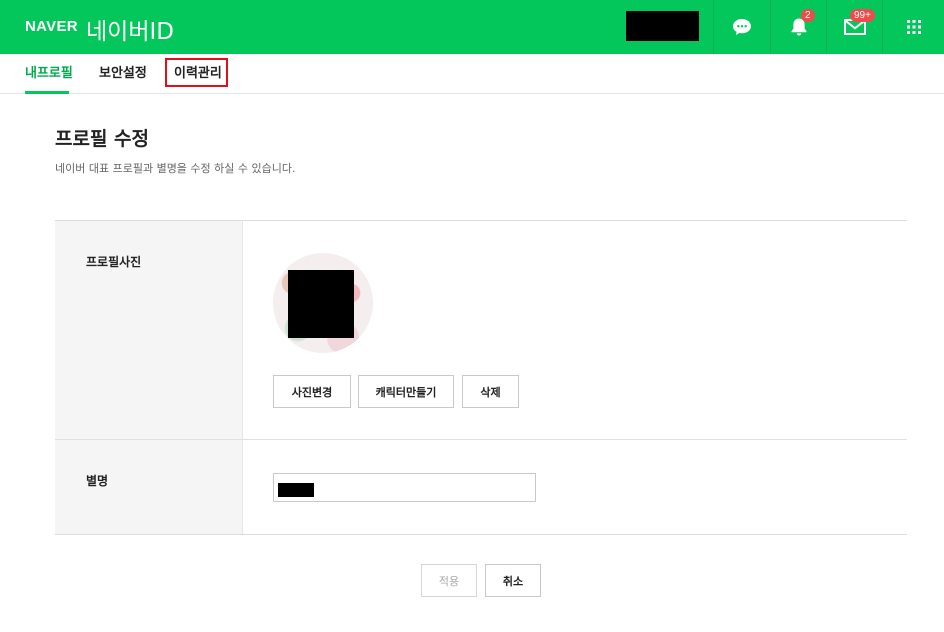 The width and height of the screenshot is (944, 632). Describe the element at coordinates (175, 168) in the screenshot. I see `page-description: 네이버 대표 프로필과 별명을 수정 하실 수 있습니다.` at that location.